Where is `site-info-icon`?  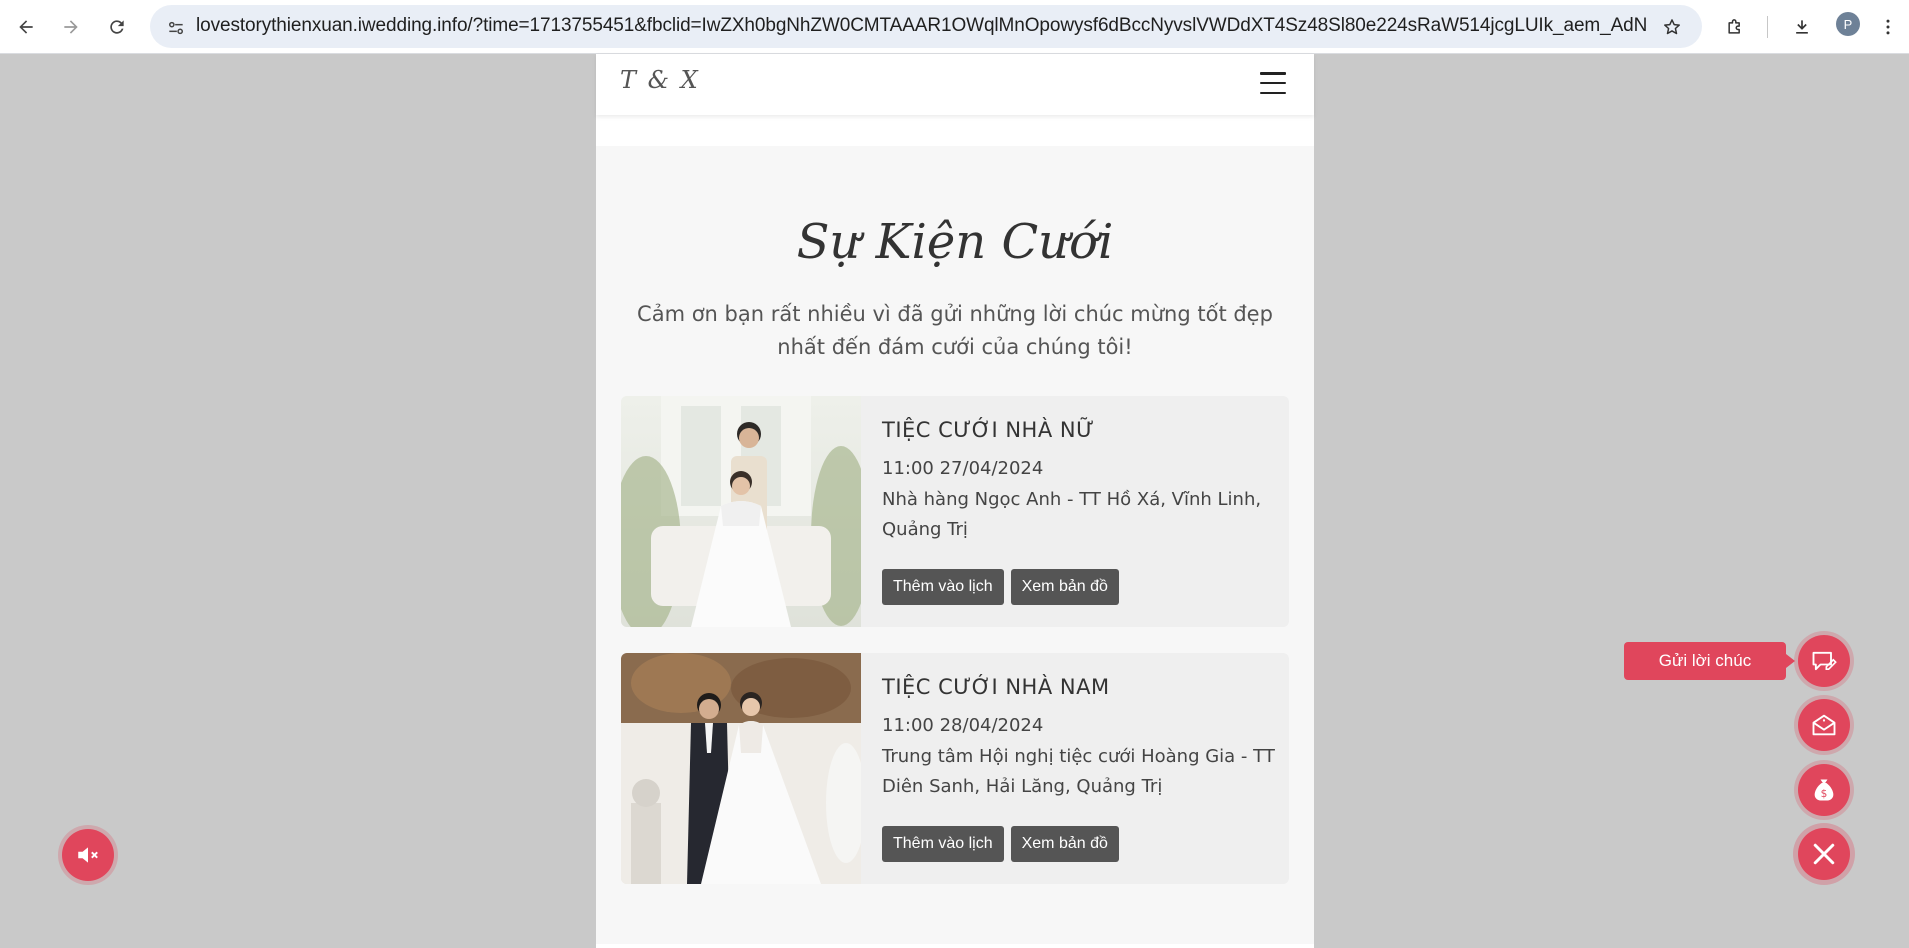
site-info-icon is located at coordinates (176, 28).